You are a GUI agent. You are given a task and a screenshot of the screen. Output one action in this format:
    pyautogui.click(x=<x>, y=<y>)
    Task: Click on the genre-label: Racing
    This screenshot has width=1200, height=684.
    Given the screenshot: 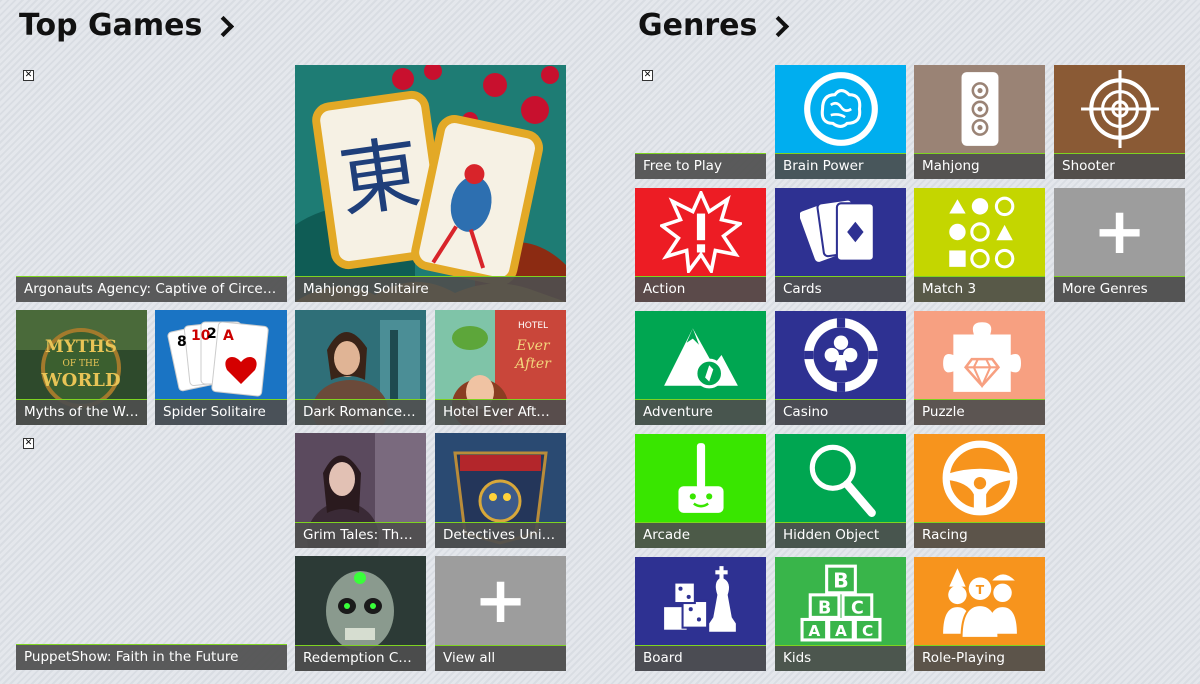 What is the action you would take?
    pyautogui.click(x=979, y=535)
    